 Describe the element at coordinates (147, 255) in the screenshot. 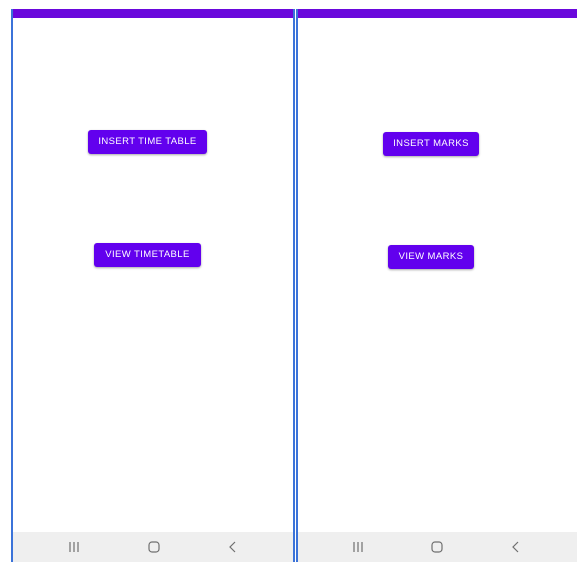

I see `view-timetable-button: VIEW TIMETABLE` at that location.